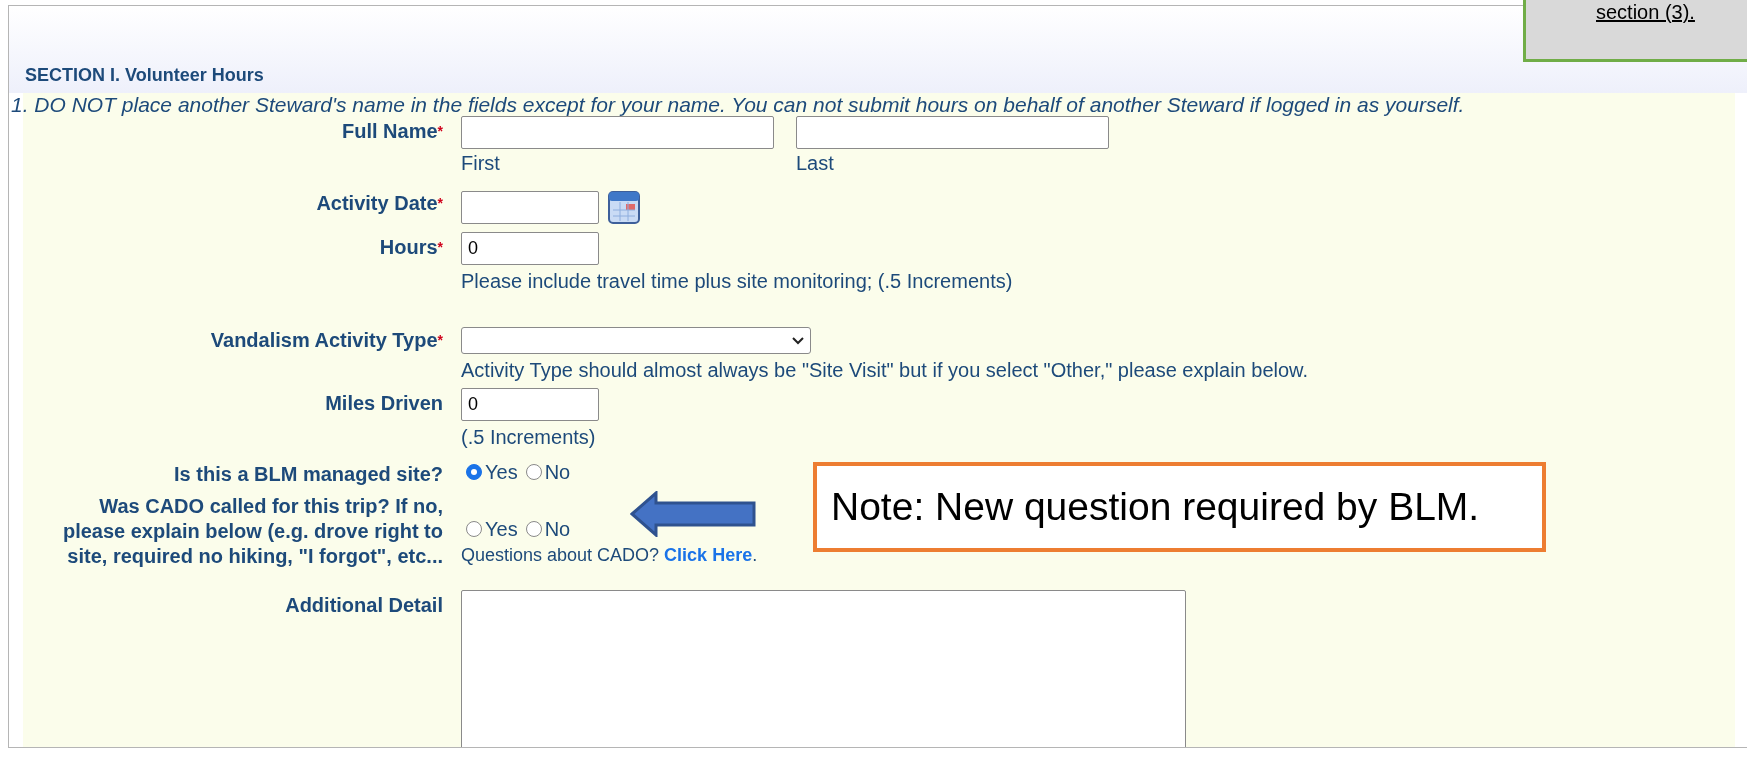 The width and height of the screenshot is (1747, 762). What do you see at coordinates (798, 340) in the screenshot?
I see `chevron-icon` at bounding box center [798, 340].